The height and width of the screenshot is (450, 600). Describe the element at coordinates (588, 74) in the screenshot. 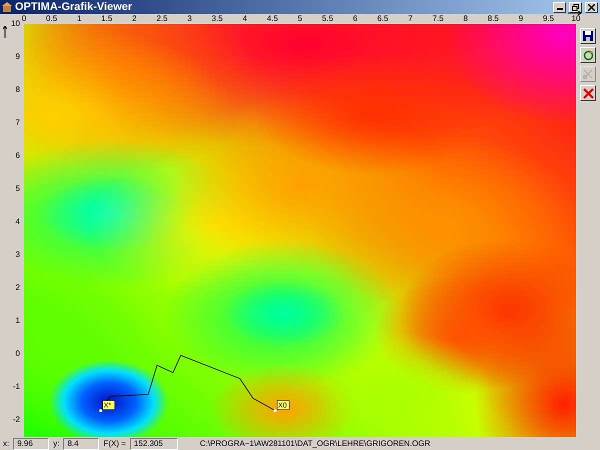

I see `scissors-icon` at that location.